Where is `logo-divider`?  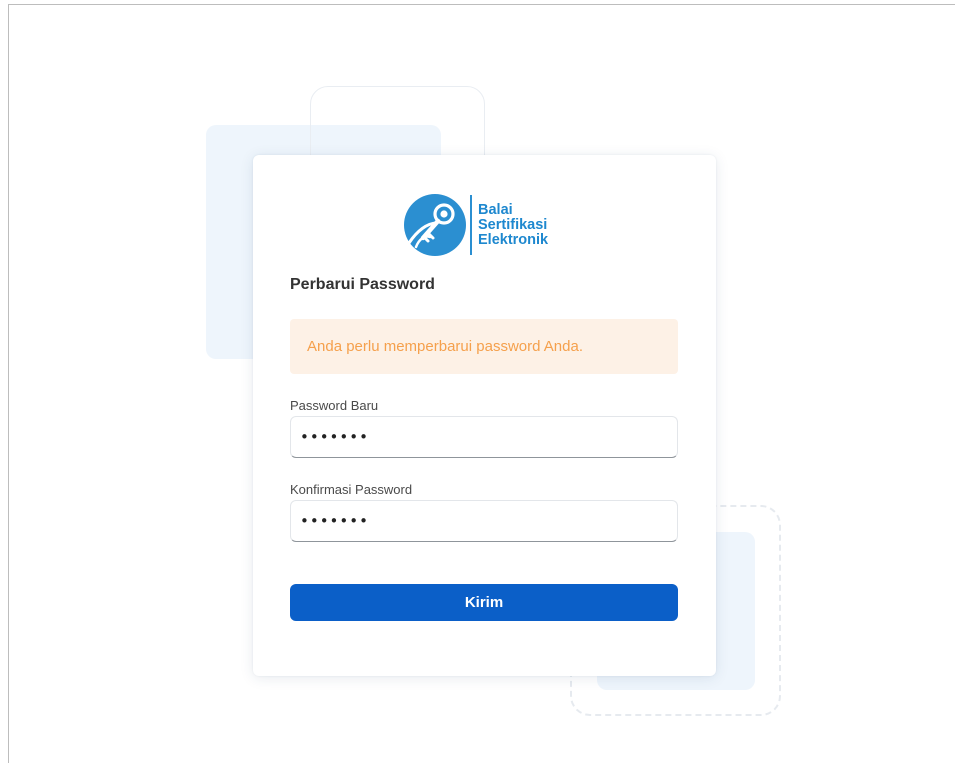
logo-divider is located at coordinates (471, 225).